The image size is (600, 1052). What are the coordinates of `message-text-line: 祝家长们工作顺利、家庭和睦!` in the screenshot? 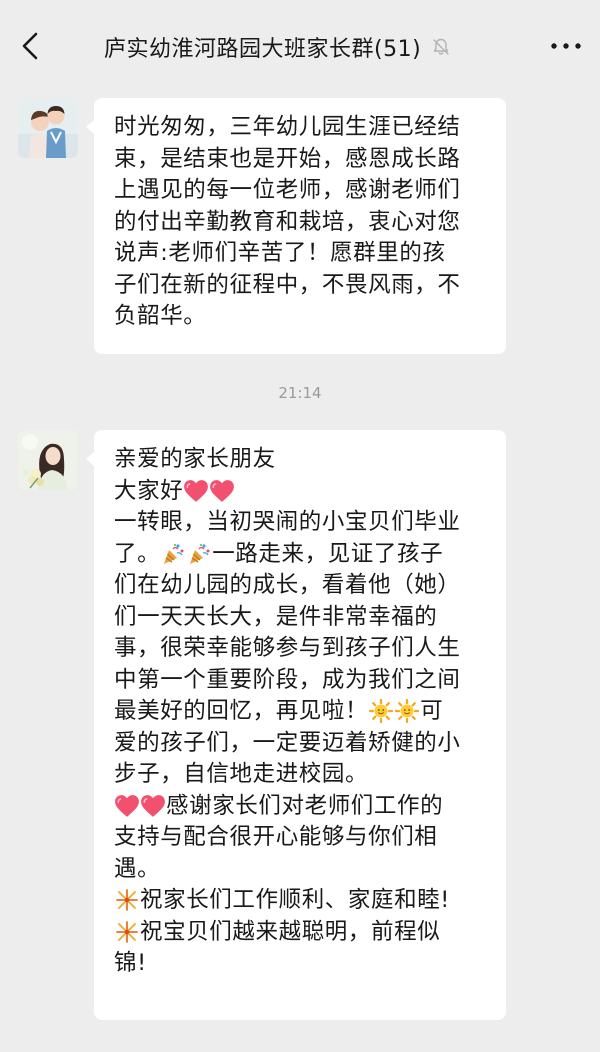 It's located at (301, 901).